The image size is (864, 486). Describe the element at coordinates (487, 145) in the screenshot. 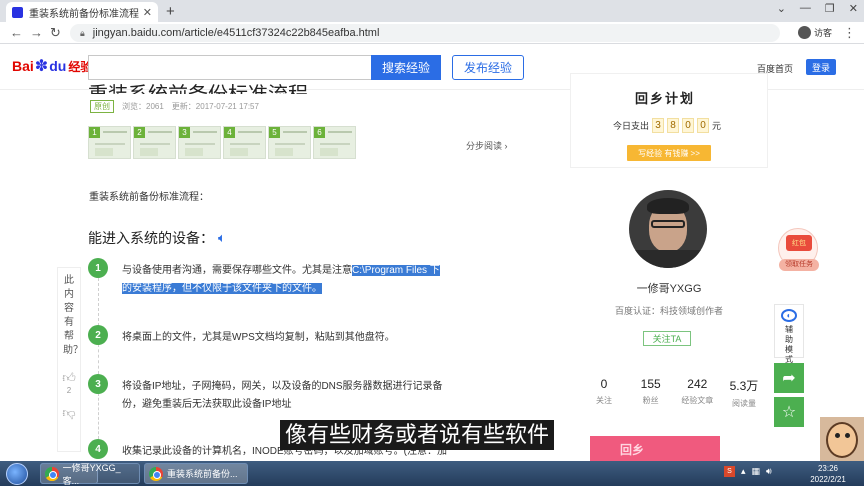

I see `step-read-link: 分步阅读 ›` at that location.